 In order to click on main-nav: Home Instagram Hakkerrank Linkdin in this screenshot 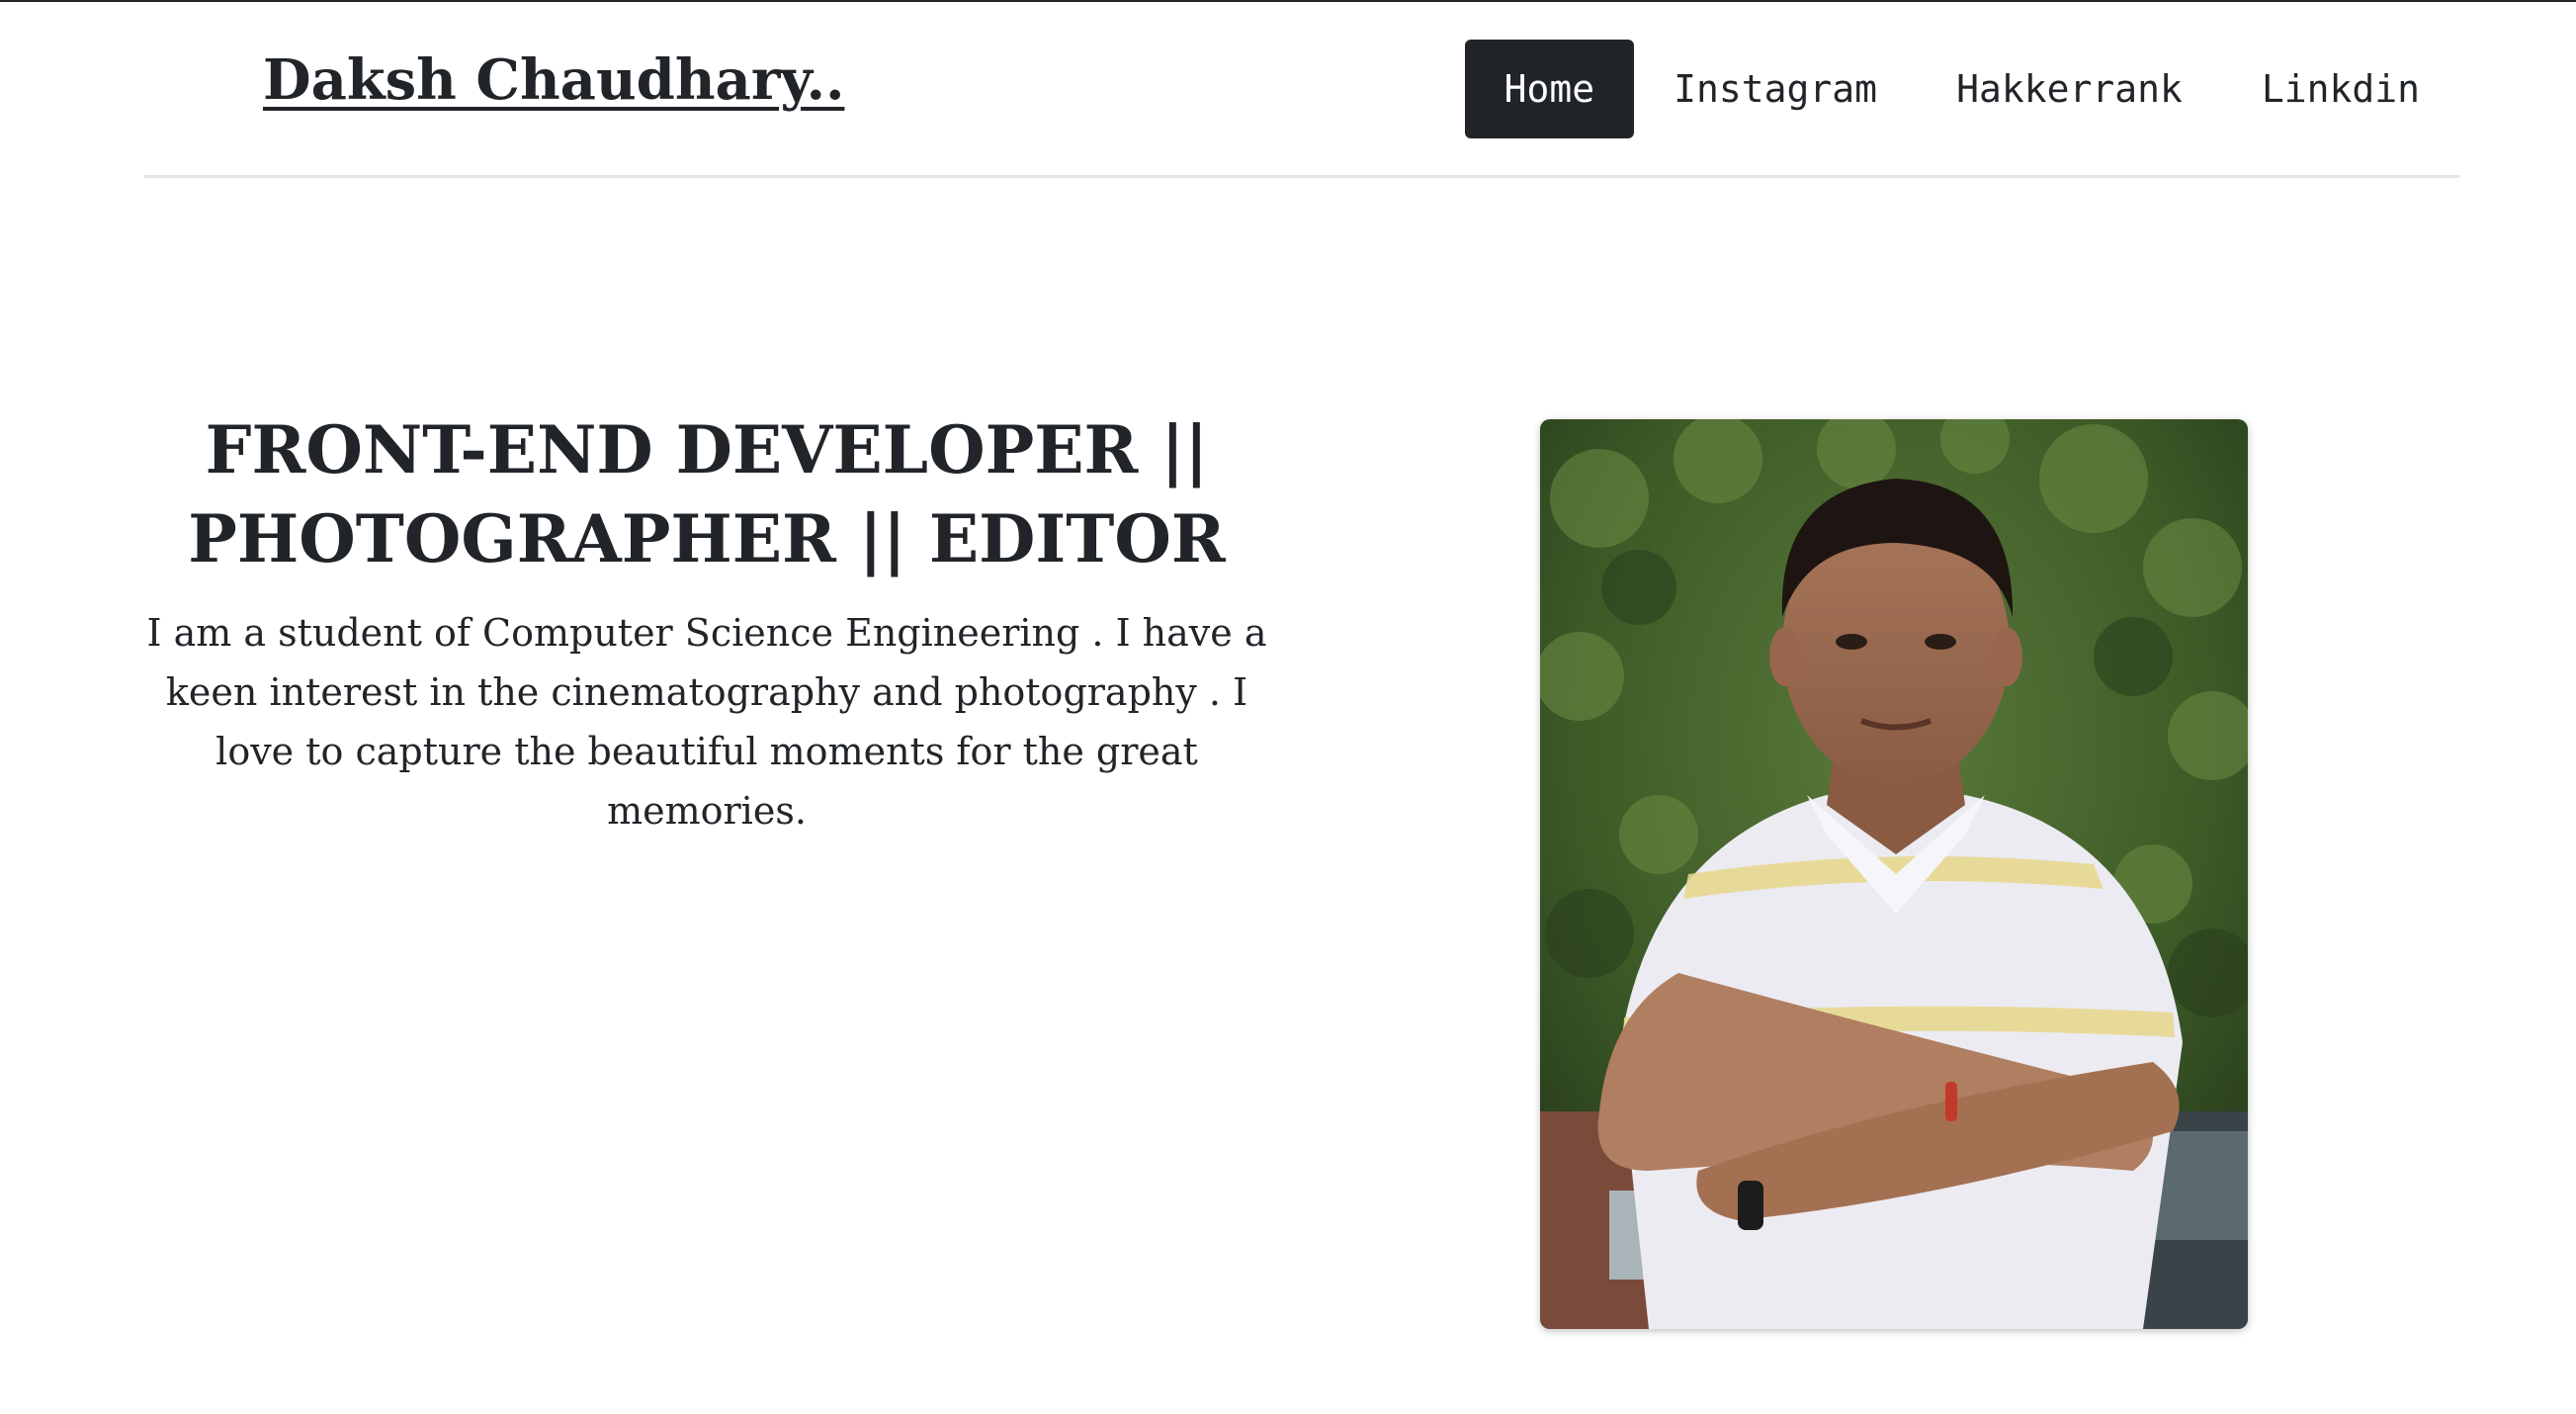, I will do `click(1961, 89)`.